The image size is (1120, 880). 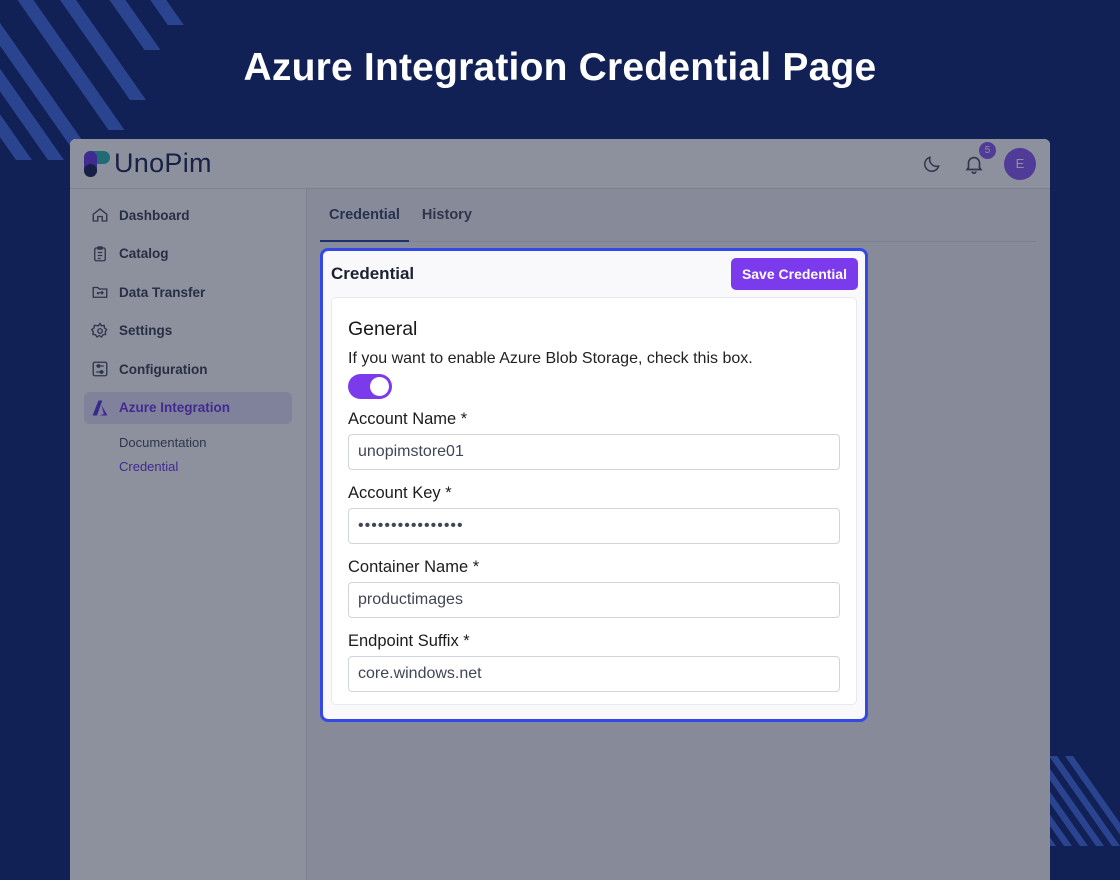 I want to click on container-name-label: Container Name *, so click(x=414, y=567).